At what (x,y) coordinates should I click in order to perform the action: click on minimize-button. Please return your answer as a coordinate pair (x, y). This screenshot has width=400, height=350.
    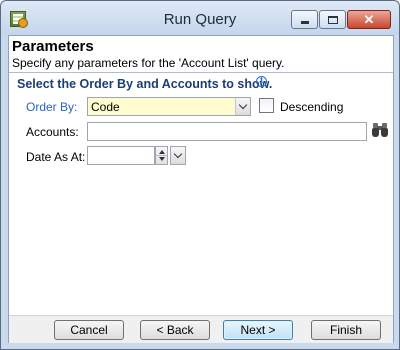
    Looking at the image, I should click on (304, 19).